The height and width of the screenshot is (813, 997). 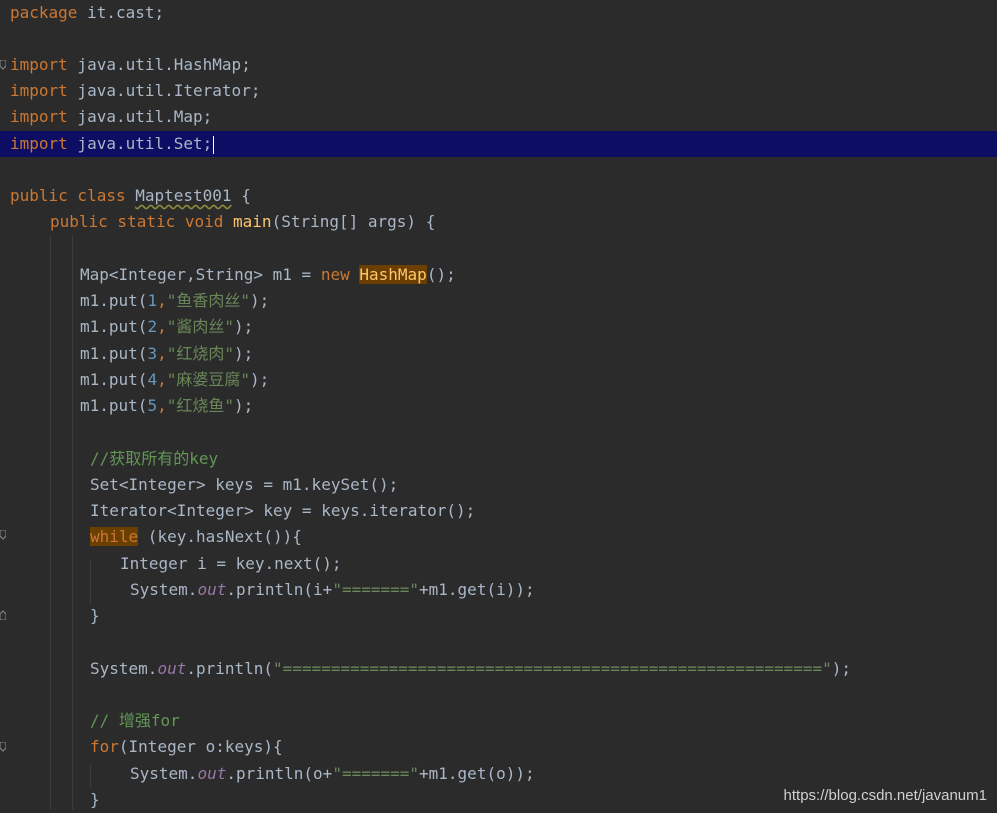 I want to click on string-literal: "鱼香肉丝", so click(x=208, y=300).